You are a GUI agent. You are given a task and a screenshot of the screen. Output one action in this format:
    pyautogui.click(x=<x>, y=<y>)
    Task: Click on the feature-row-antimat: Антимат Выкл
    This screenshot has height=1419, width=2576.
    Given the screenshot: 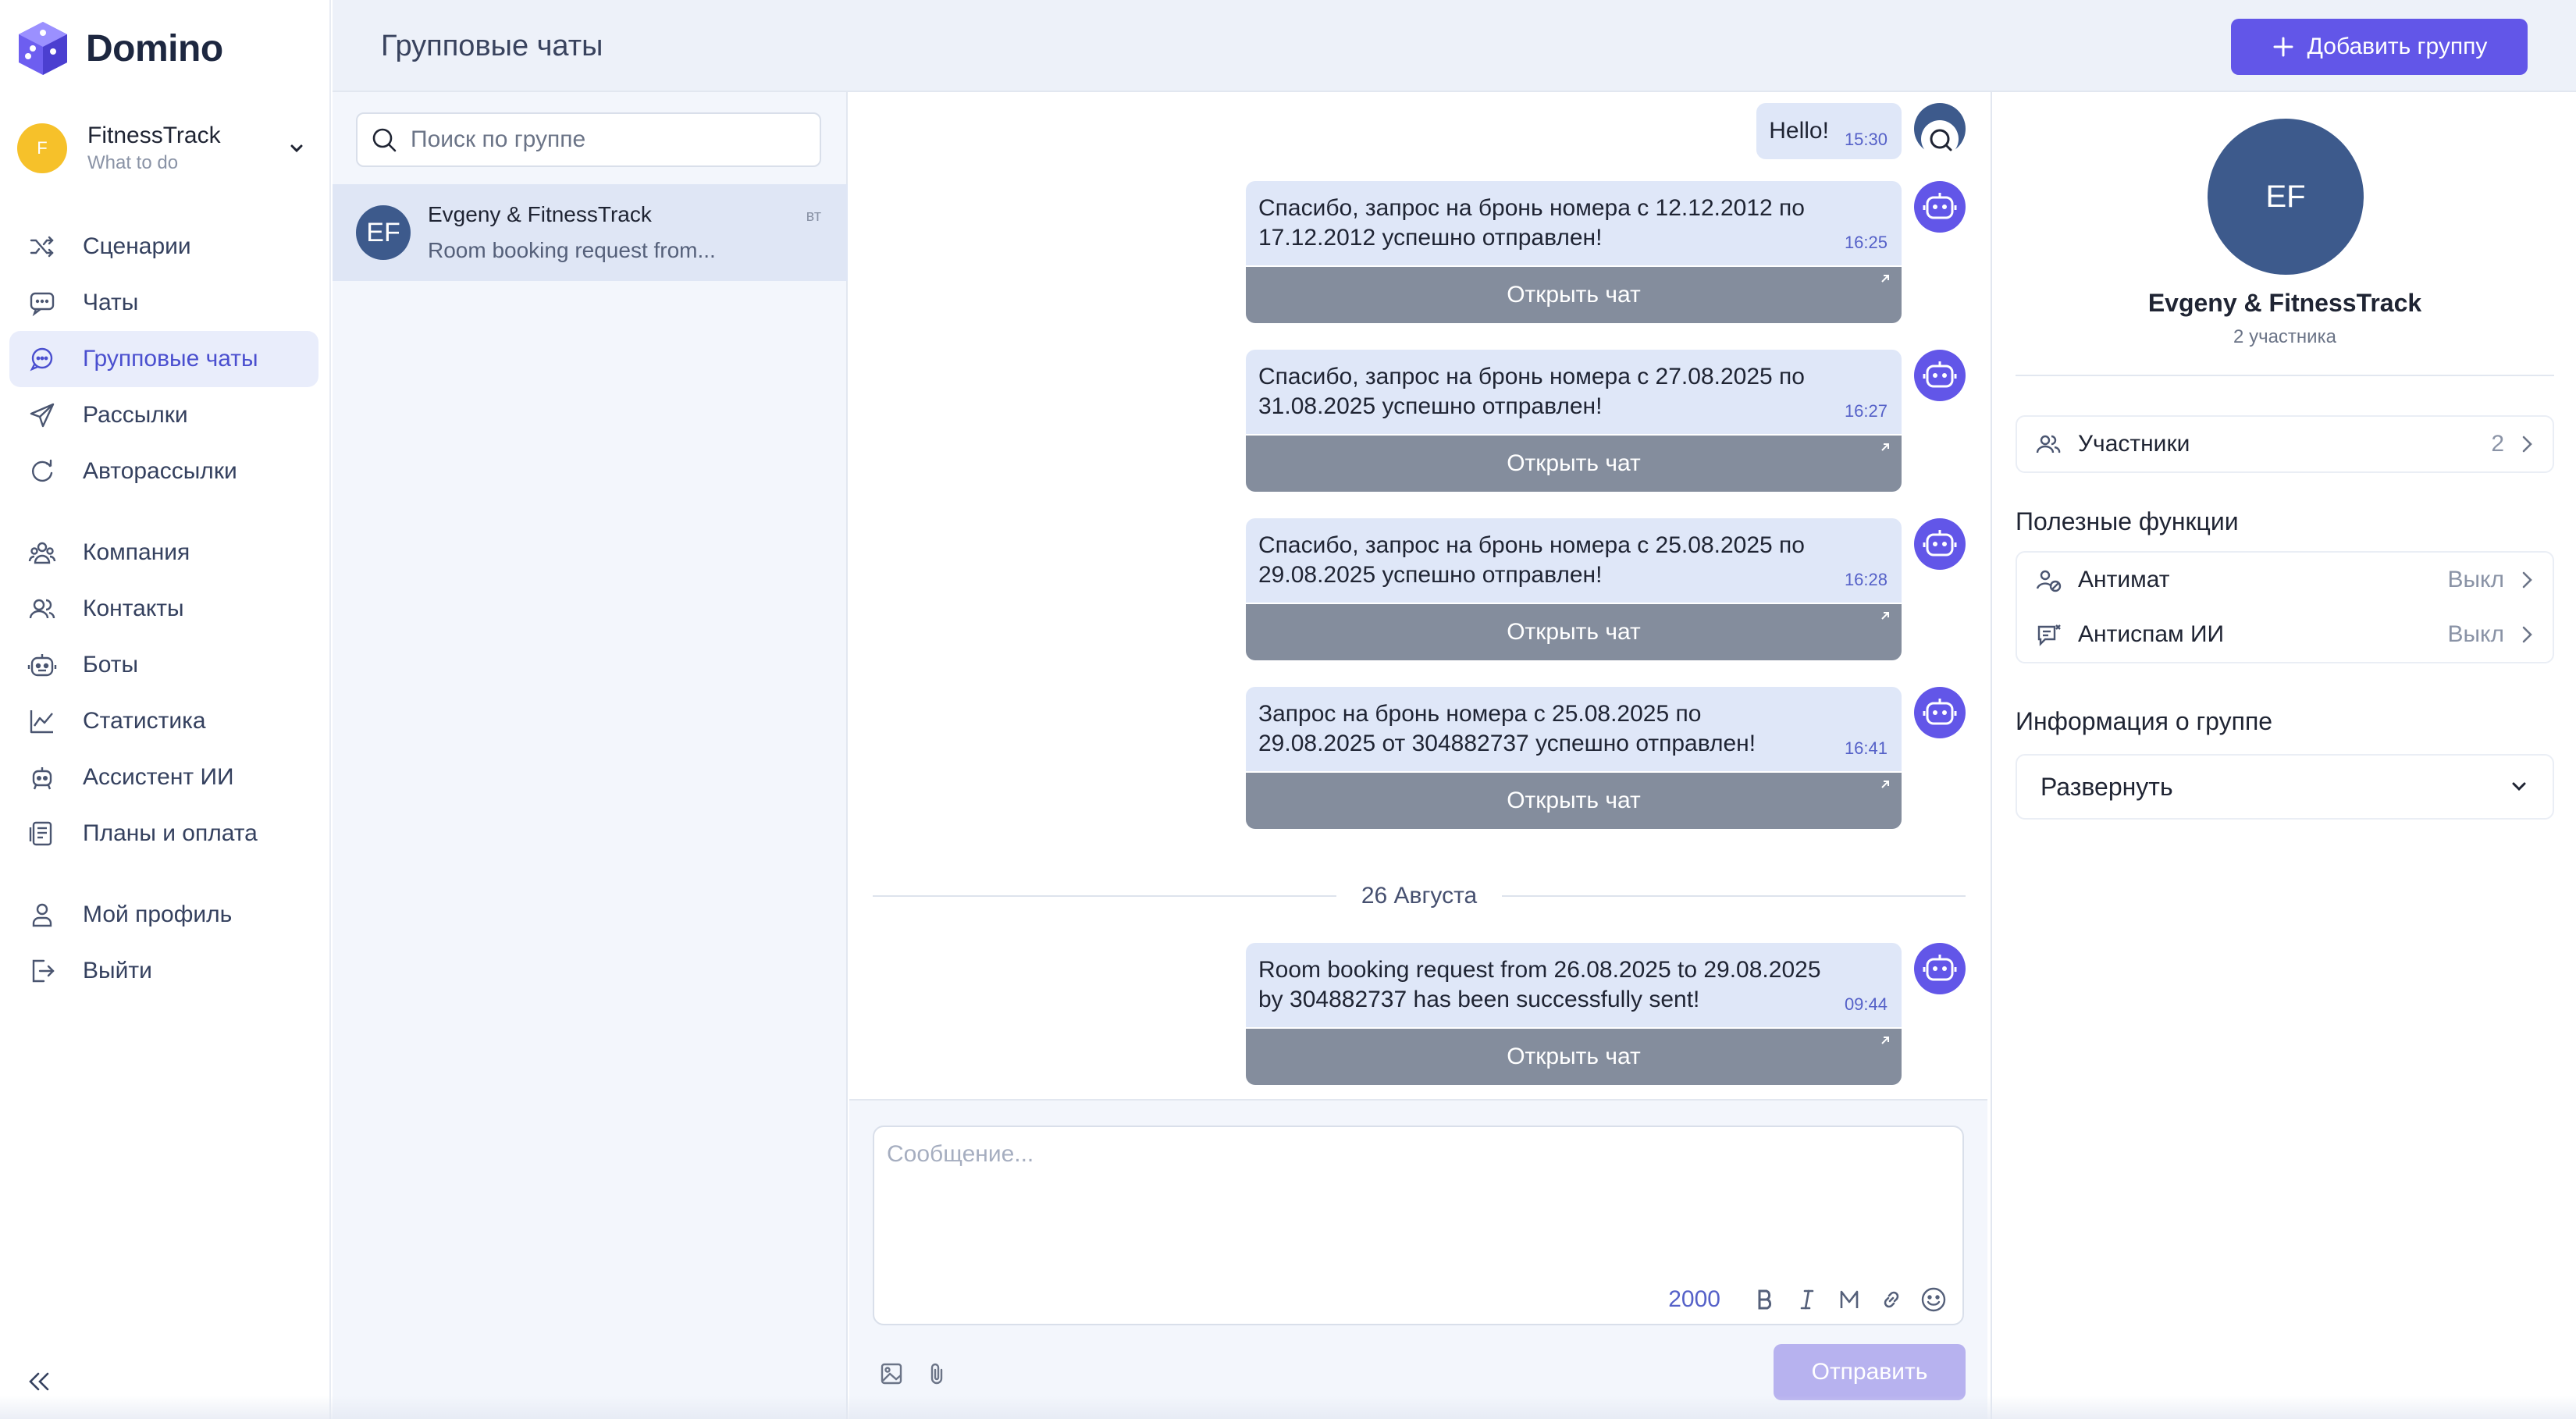 What is the action you would take?
    pyautogui.click(x=2285, y=580)
    